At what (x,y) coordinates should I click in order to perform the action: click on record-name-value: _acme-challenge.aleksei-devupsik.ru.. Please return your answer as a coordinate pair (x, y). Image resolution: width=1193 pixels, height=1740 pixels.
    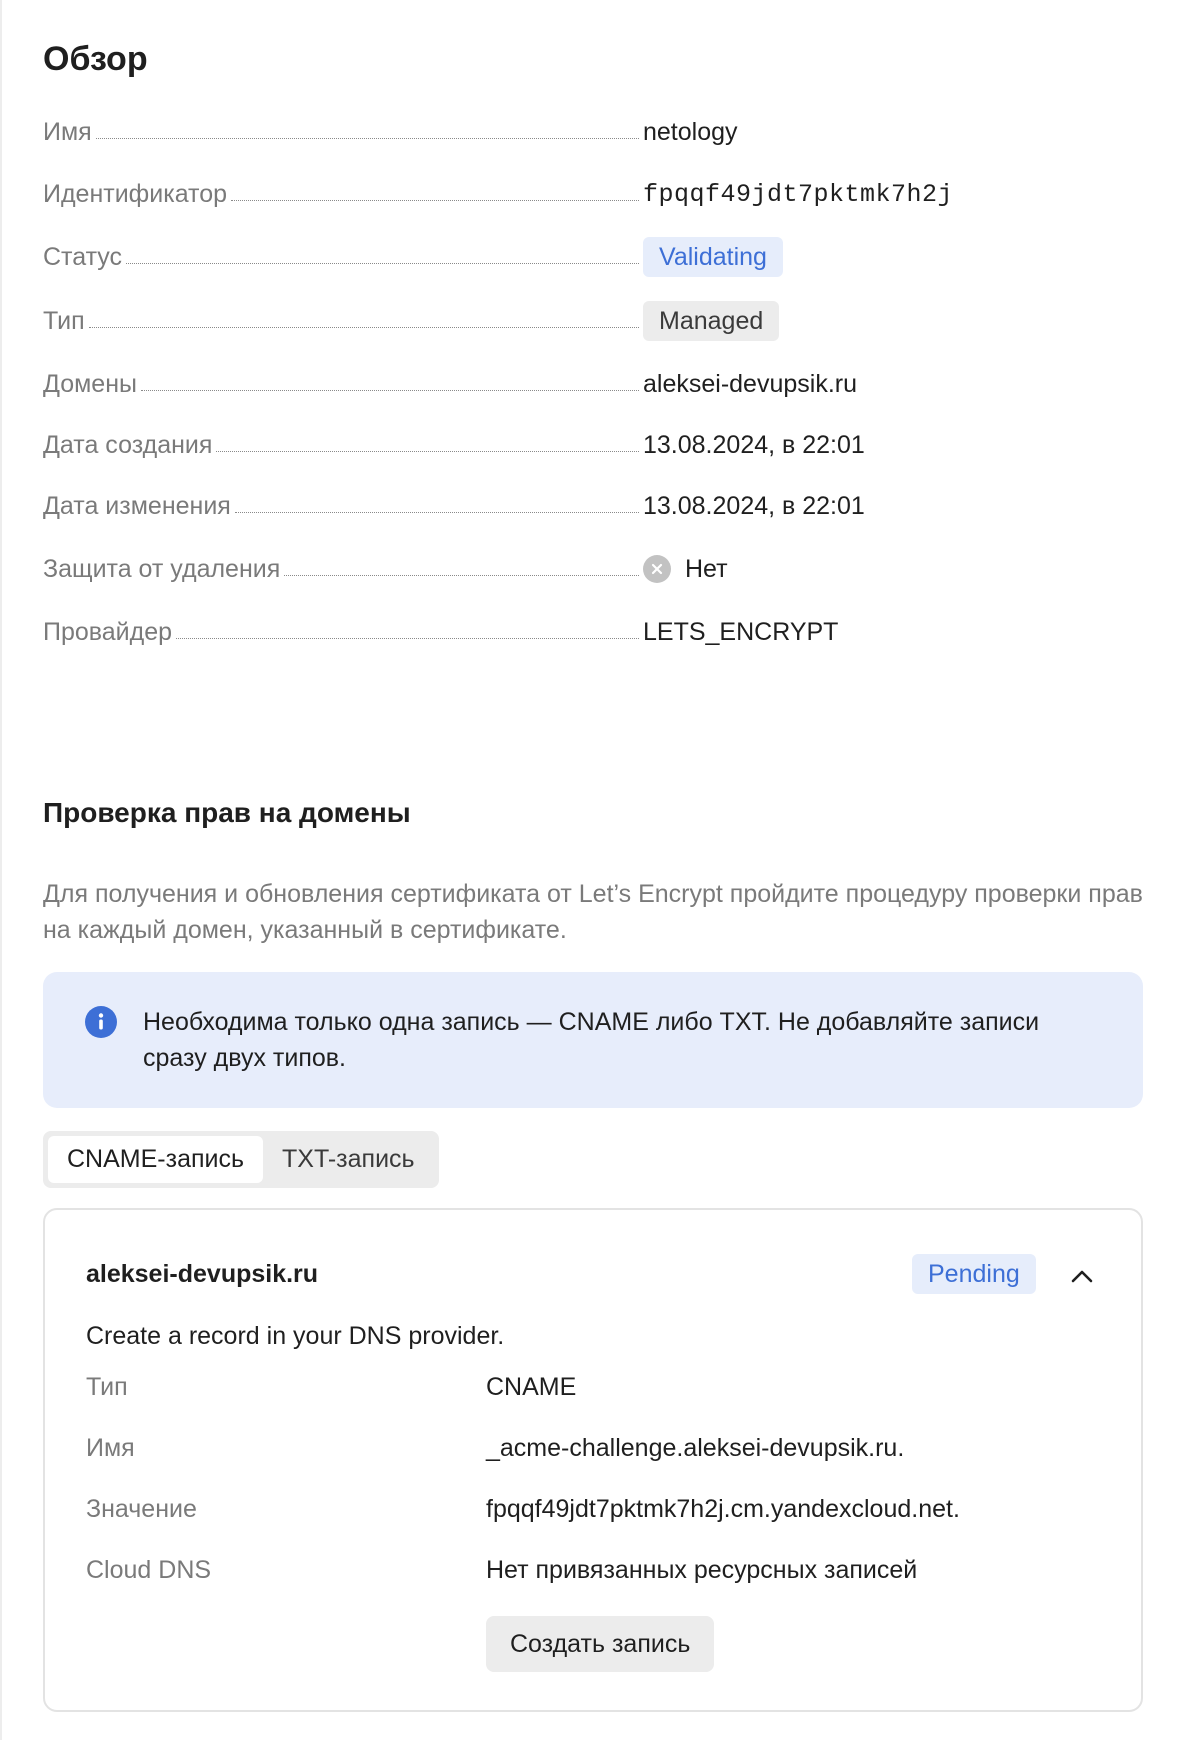
    Looking at the image, I should click on (695, 1448).